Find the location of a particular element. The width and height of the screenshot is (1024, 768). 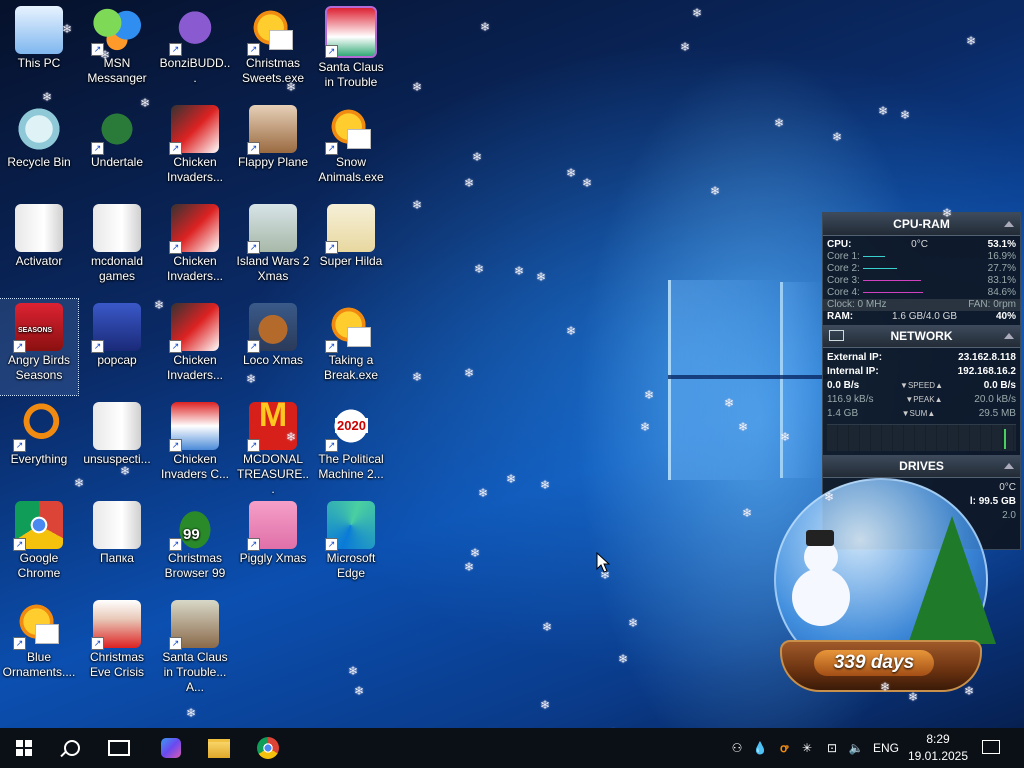

file-explorer-button is located at coordinates (219, 748).